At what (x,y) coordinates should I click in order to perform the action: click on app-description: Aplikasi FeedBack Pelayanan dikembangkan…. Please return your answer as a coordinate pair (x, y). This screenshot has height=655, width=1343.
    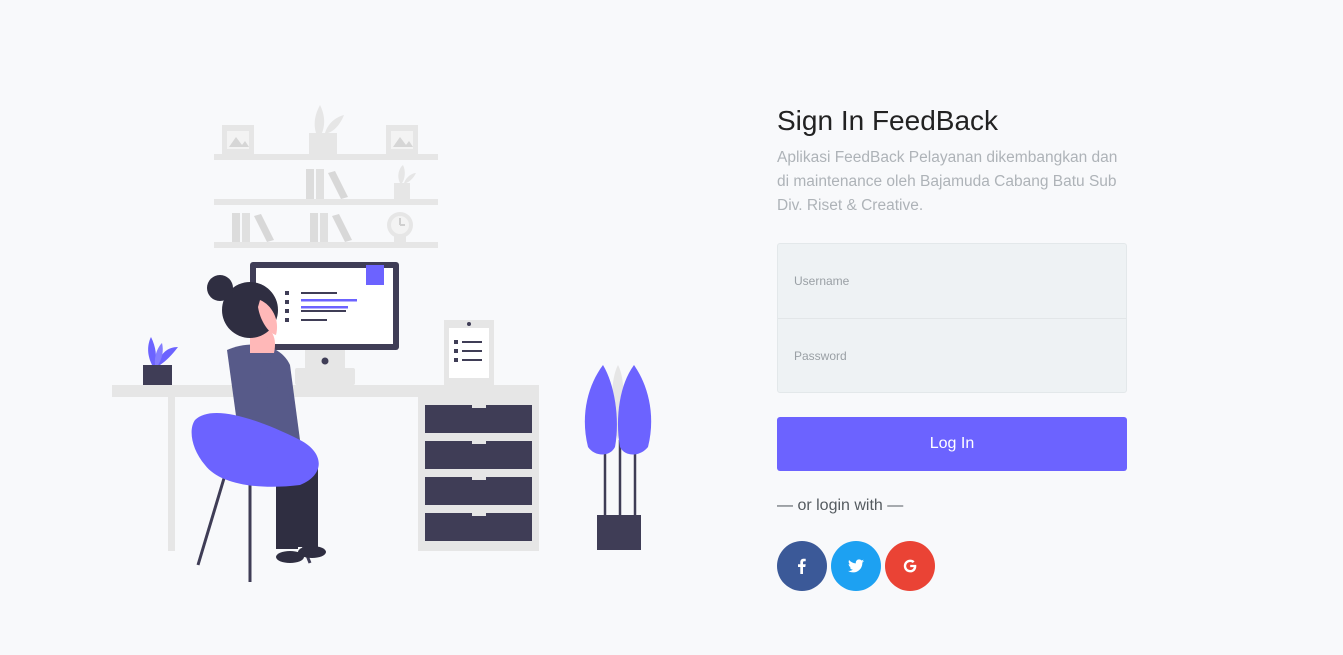
    Looking at the image, I should click on (947, 181).